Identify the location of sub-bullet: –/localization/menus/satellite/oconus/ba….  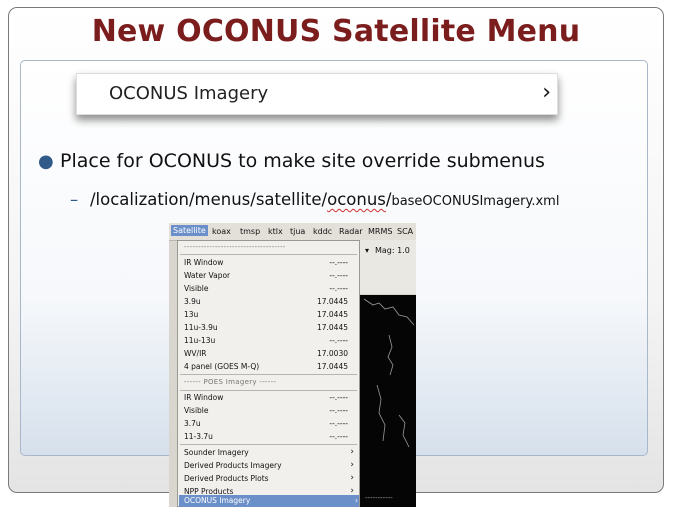
(314, 199).